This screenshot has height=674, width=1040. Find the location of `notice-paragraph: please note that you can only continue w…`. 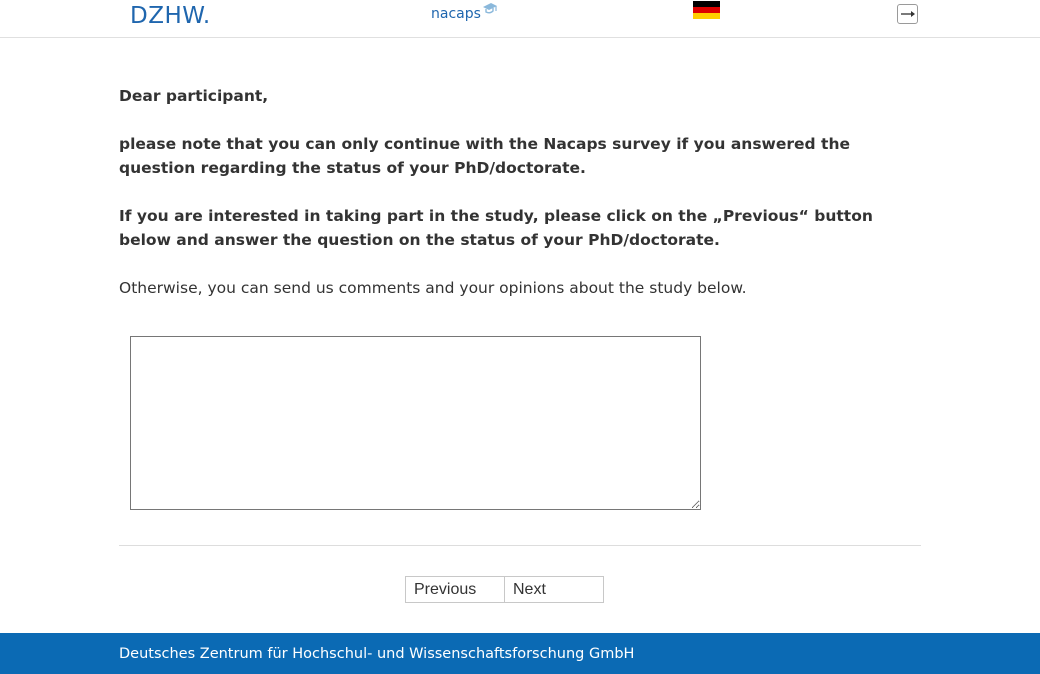

notice-paragraph: please note that you can only continue w… is located at coordinates (484, 156).